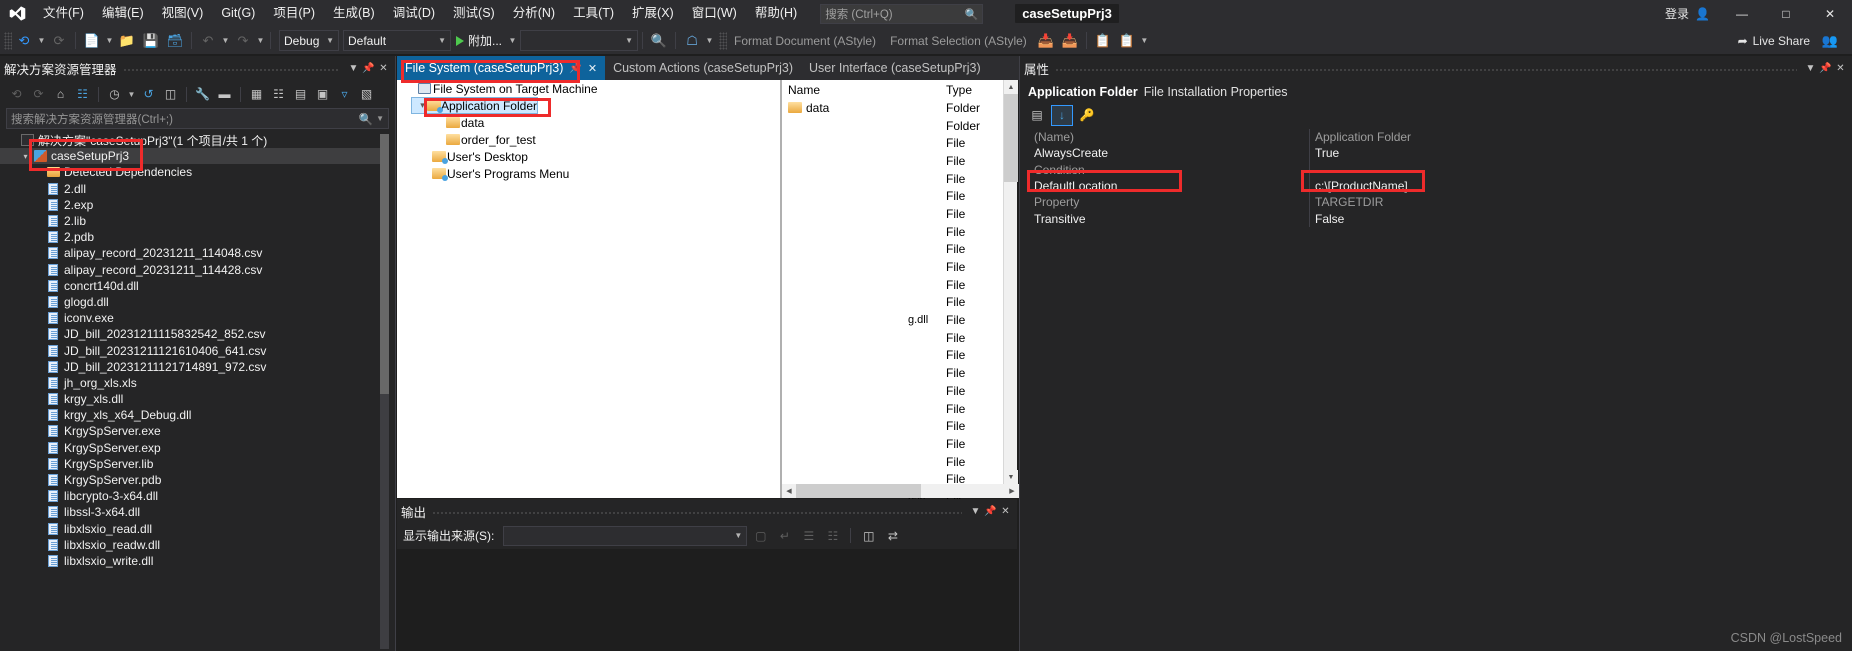  Describe the element at coordinates (900, 491) in the screenshot. I see `file-list-hscrollbar: ◀ ▶` at that location.